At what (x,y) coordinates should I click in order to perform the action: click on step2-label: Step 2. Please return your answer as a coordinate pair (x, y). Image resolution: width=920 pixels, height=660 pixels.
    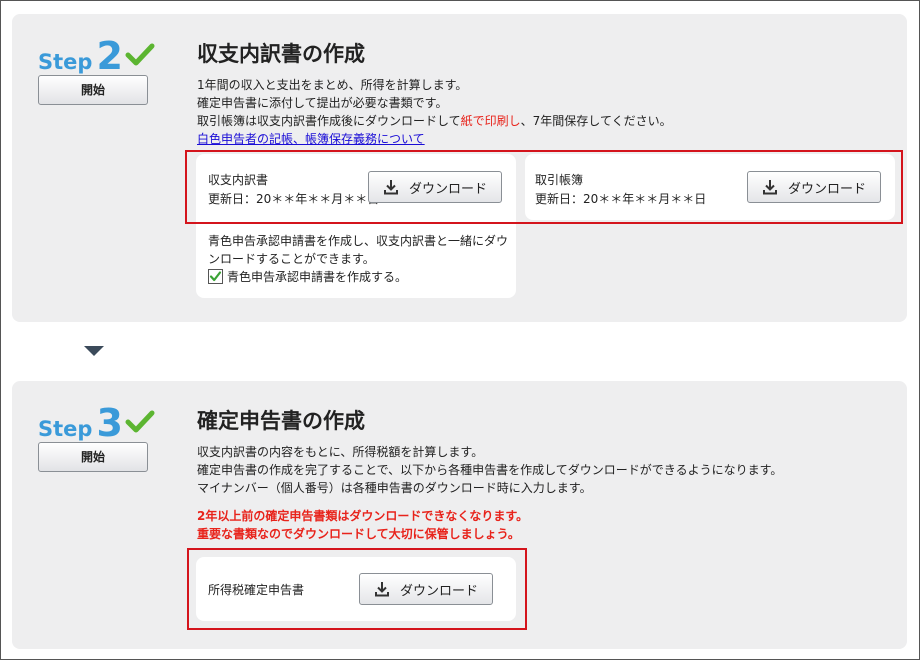
    Looking at the image, I should click on (96, 56).